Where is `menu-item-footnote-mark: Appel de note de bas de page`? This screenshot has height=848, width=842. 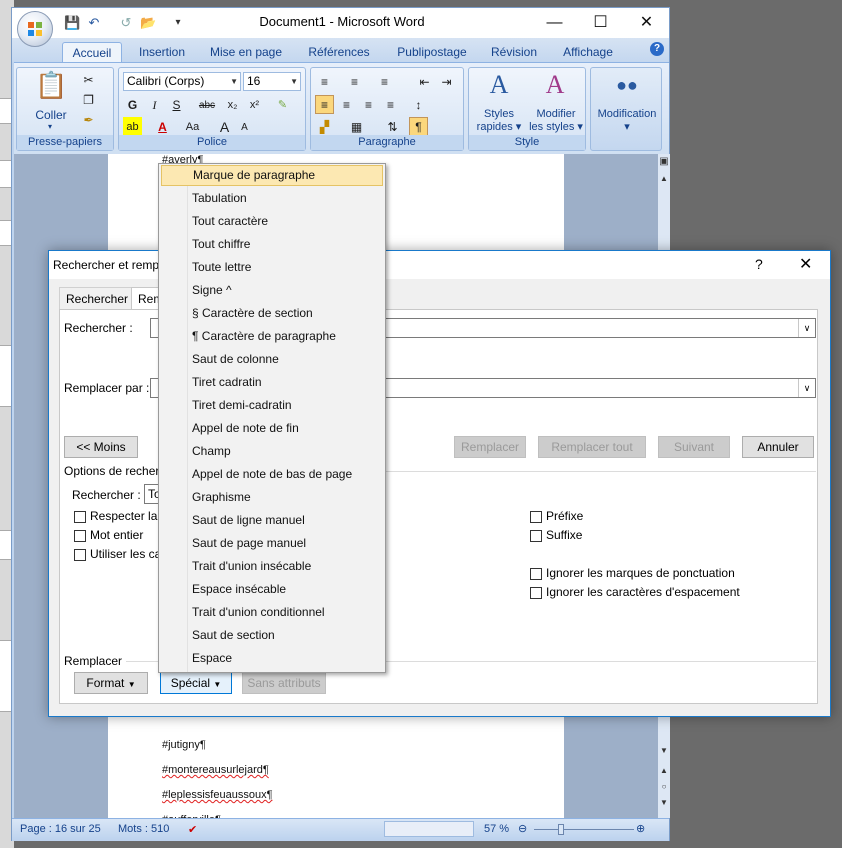
menu-item-footnote-mark: Appel de note de bas de page is located at coordinates (272, 474).